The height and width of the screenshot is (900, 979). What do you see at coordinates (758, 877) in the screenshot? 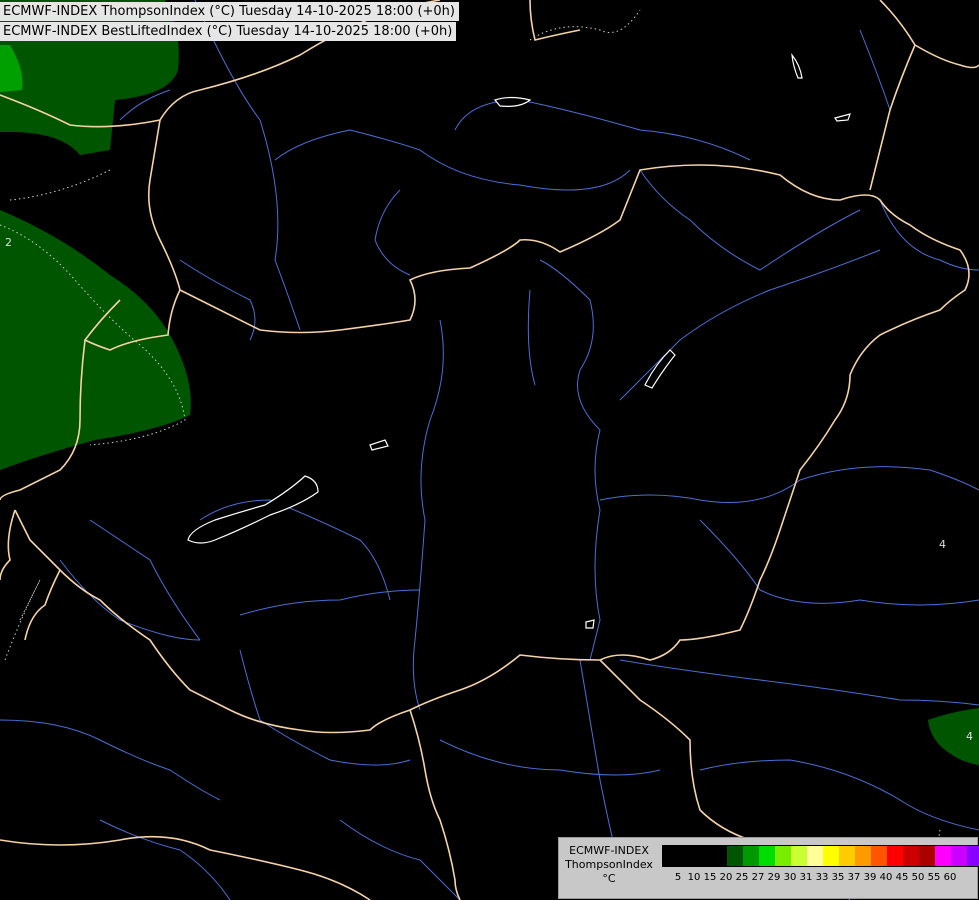
I see `legend-tick: 27` at bounding box center [758, 877].